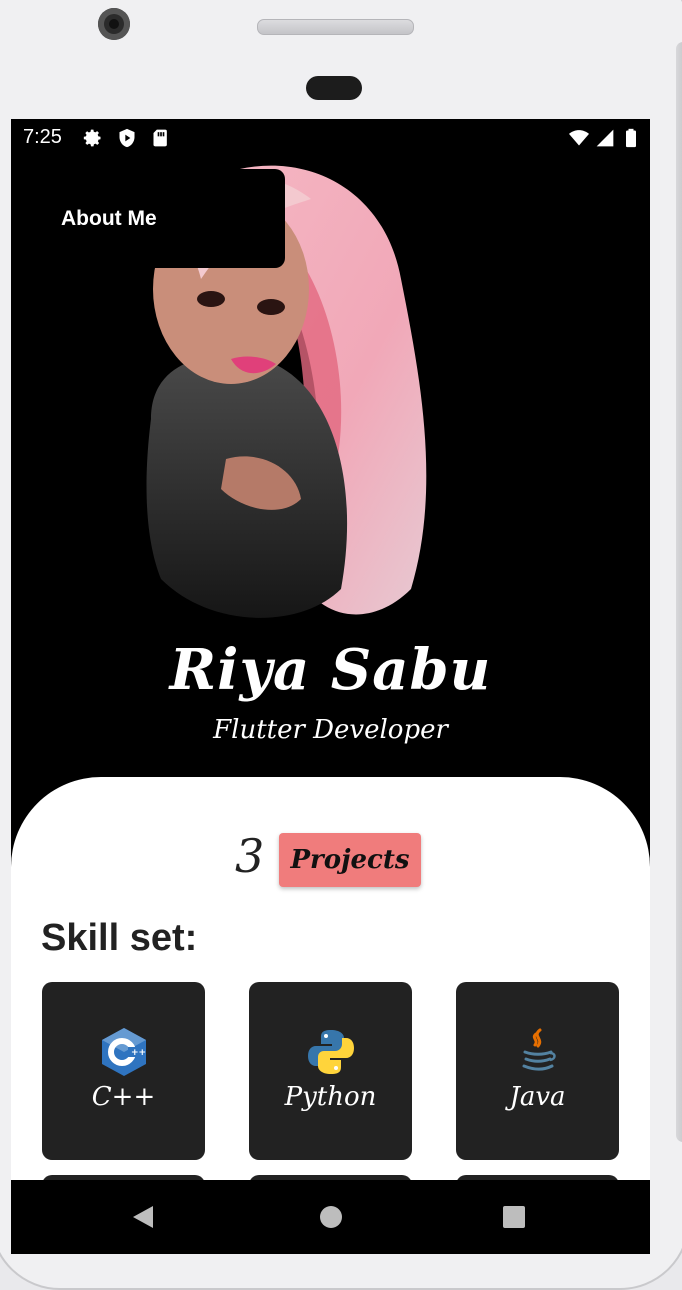 Image resolution: width=682 pixels, height=1290 pixels. I want to click on cell-signal-icon, so click(605, 138).